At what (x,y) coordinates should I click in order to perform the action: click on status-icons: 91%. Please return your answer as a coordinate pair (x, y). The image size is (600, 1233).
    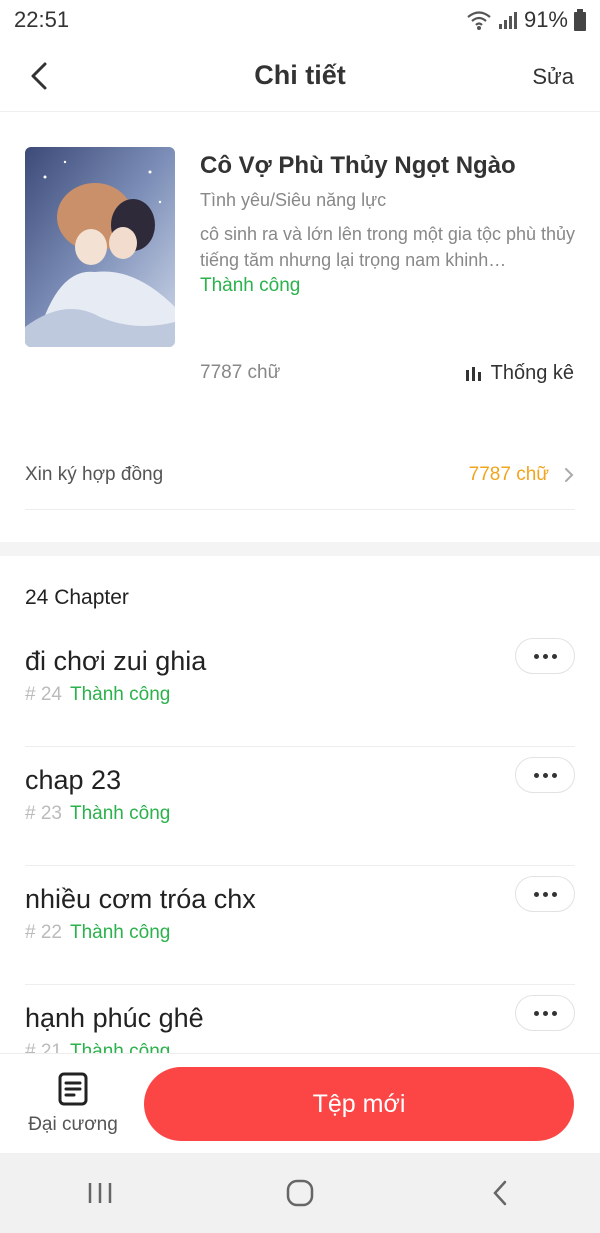
    Looking at the image, I should click on (526, 20).